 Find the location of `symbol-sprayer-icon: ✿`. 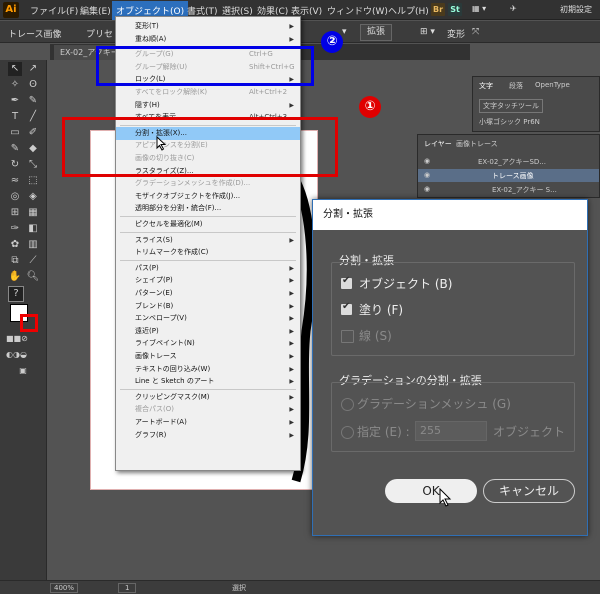

symbol-sprayer-icon: ✿ is located at coordinates (15, 245).